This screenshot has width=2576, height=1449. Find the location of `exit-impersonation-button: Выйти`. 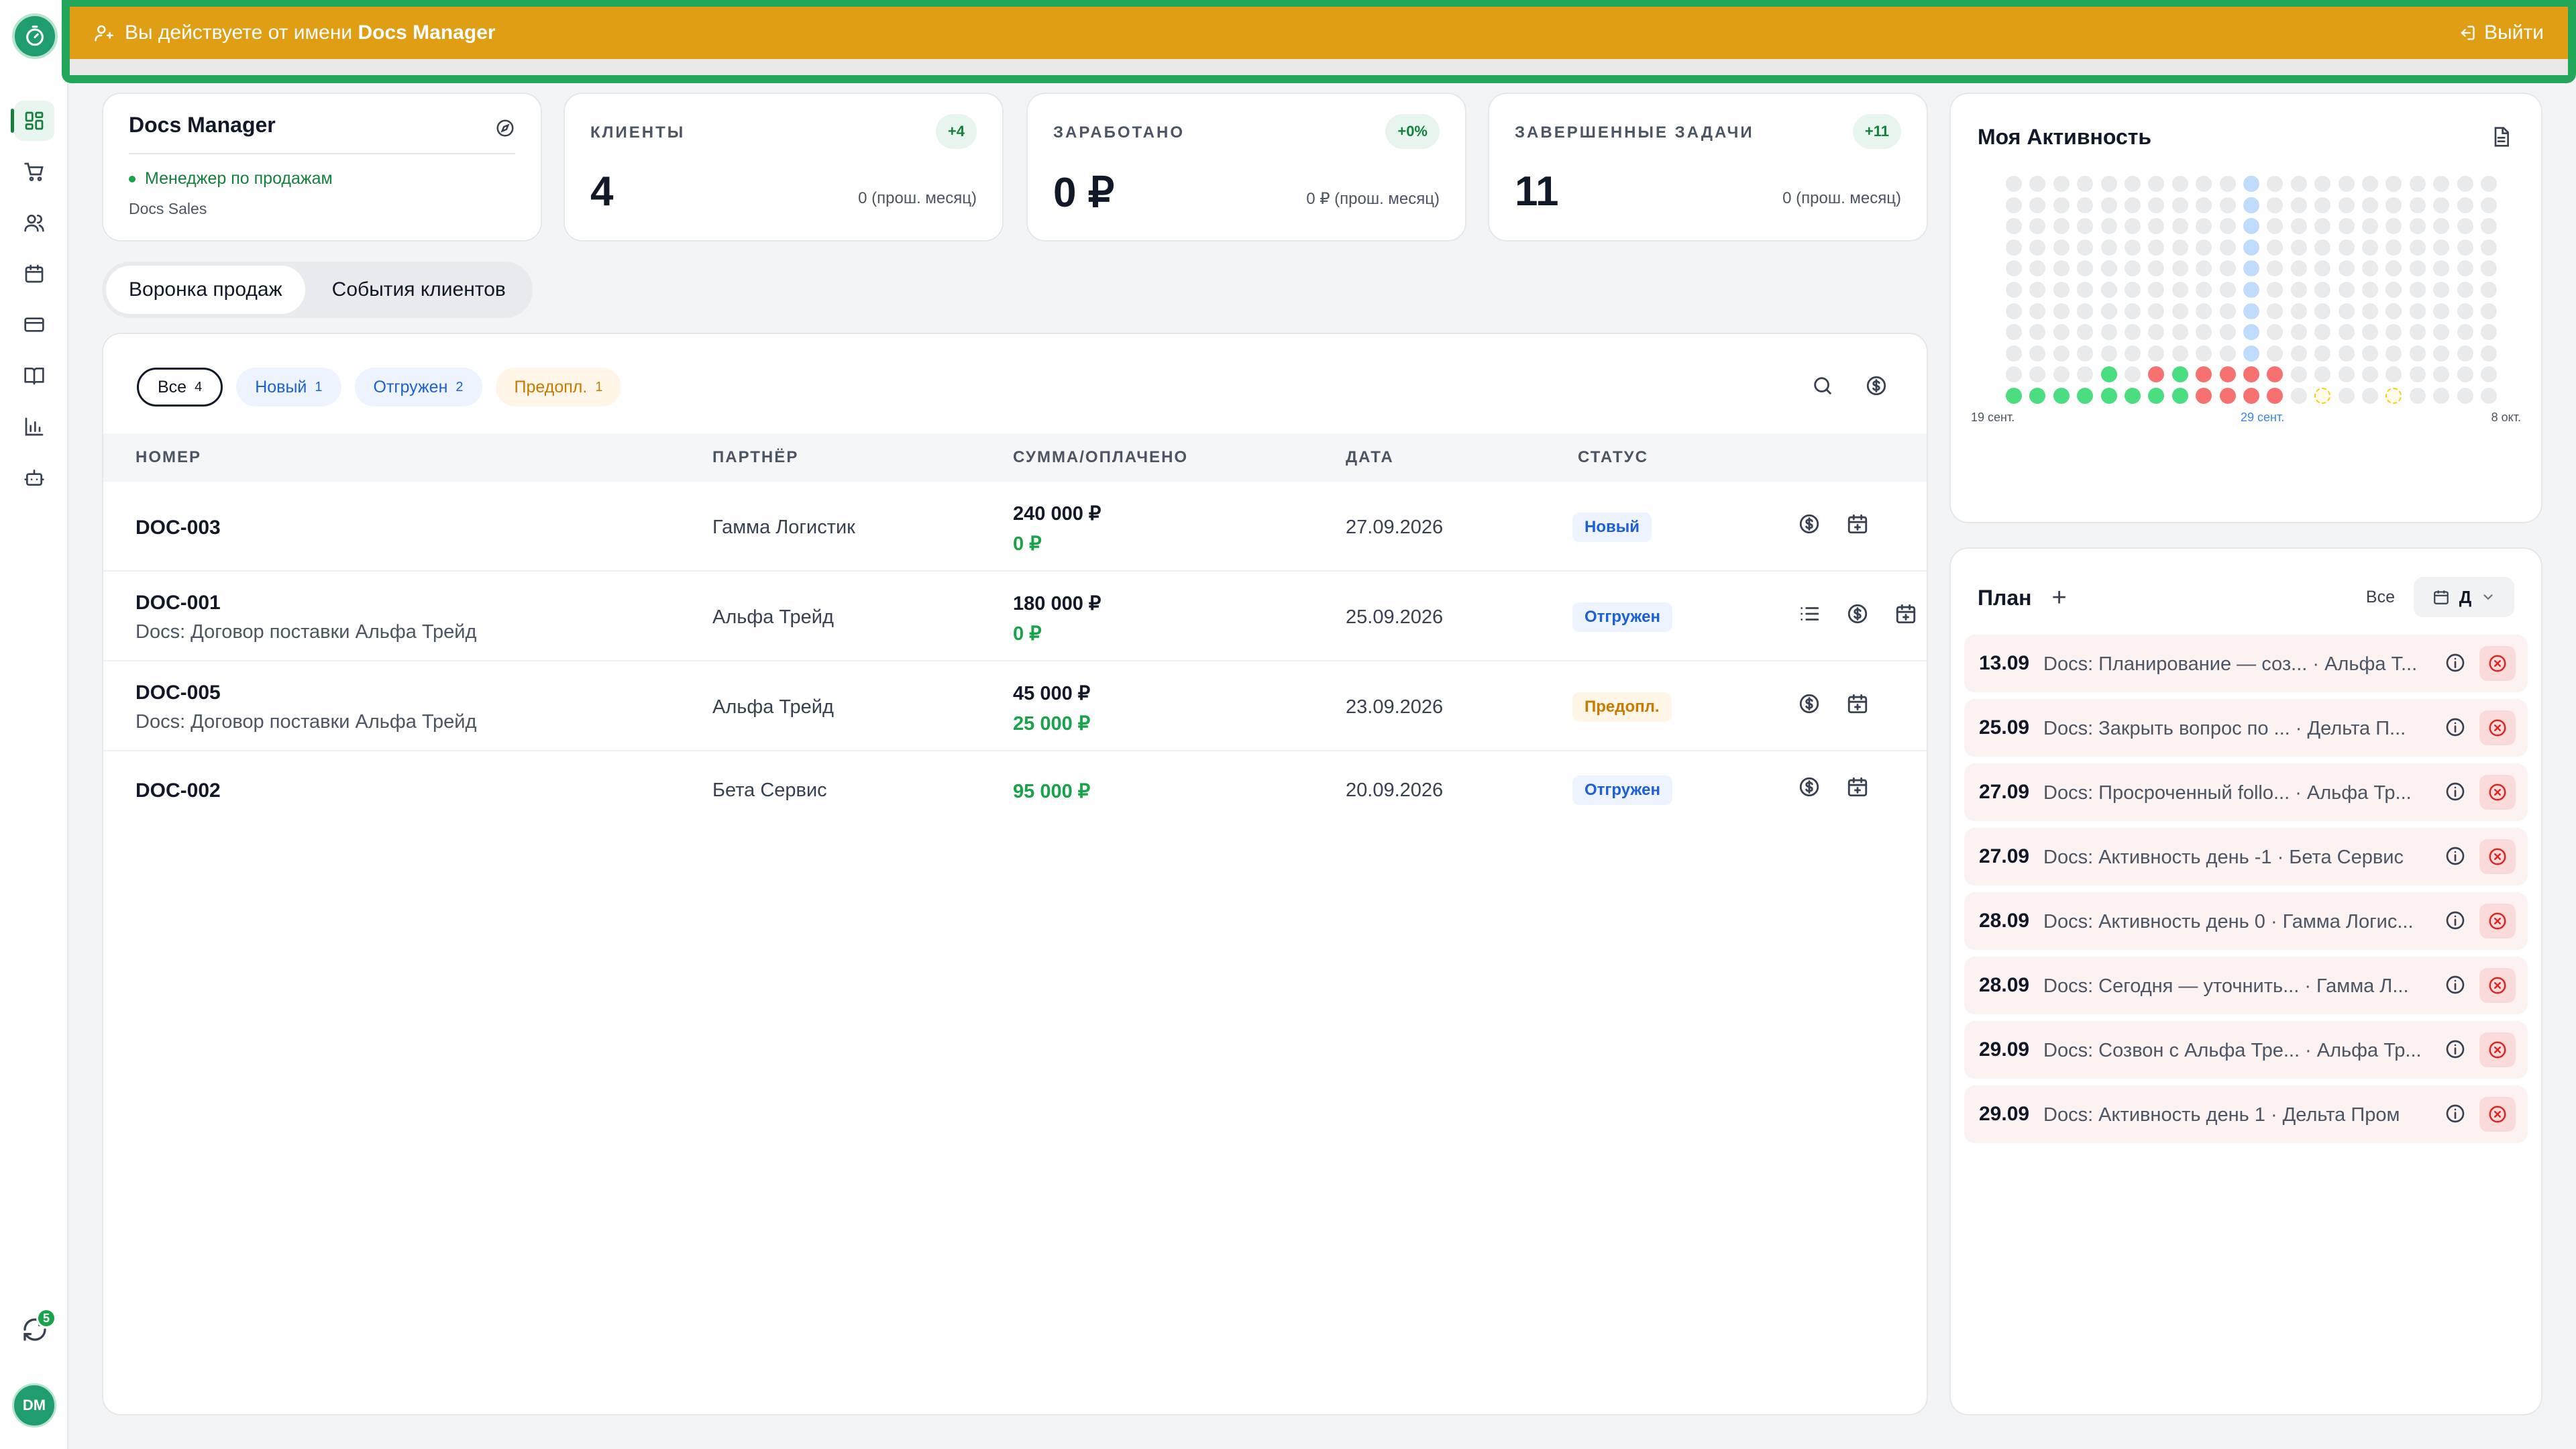

exit-impersonation-button: Выйти is located at coordinates (2500, 32).